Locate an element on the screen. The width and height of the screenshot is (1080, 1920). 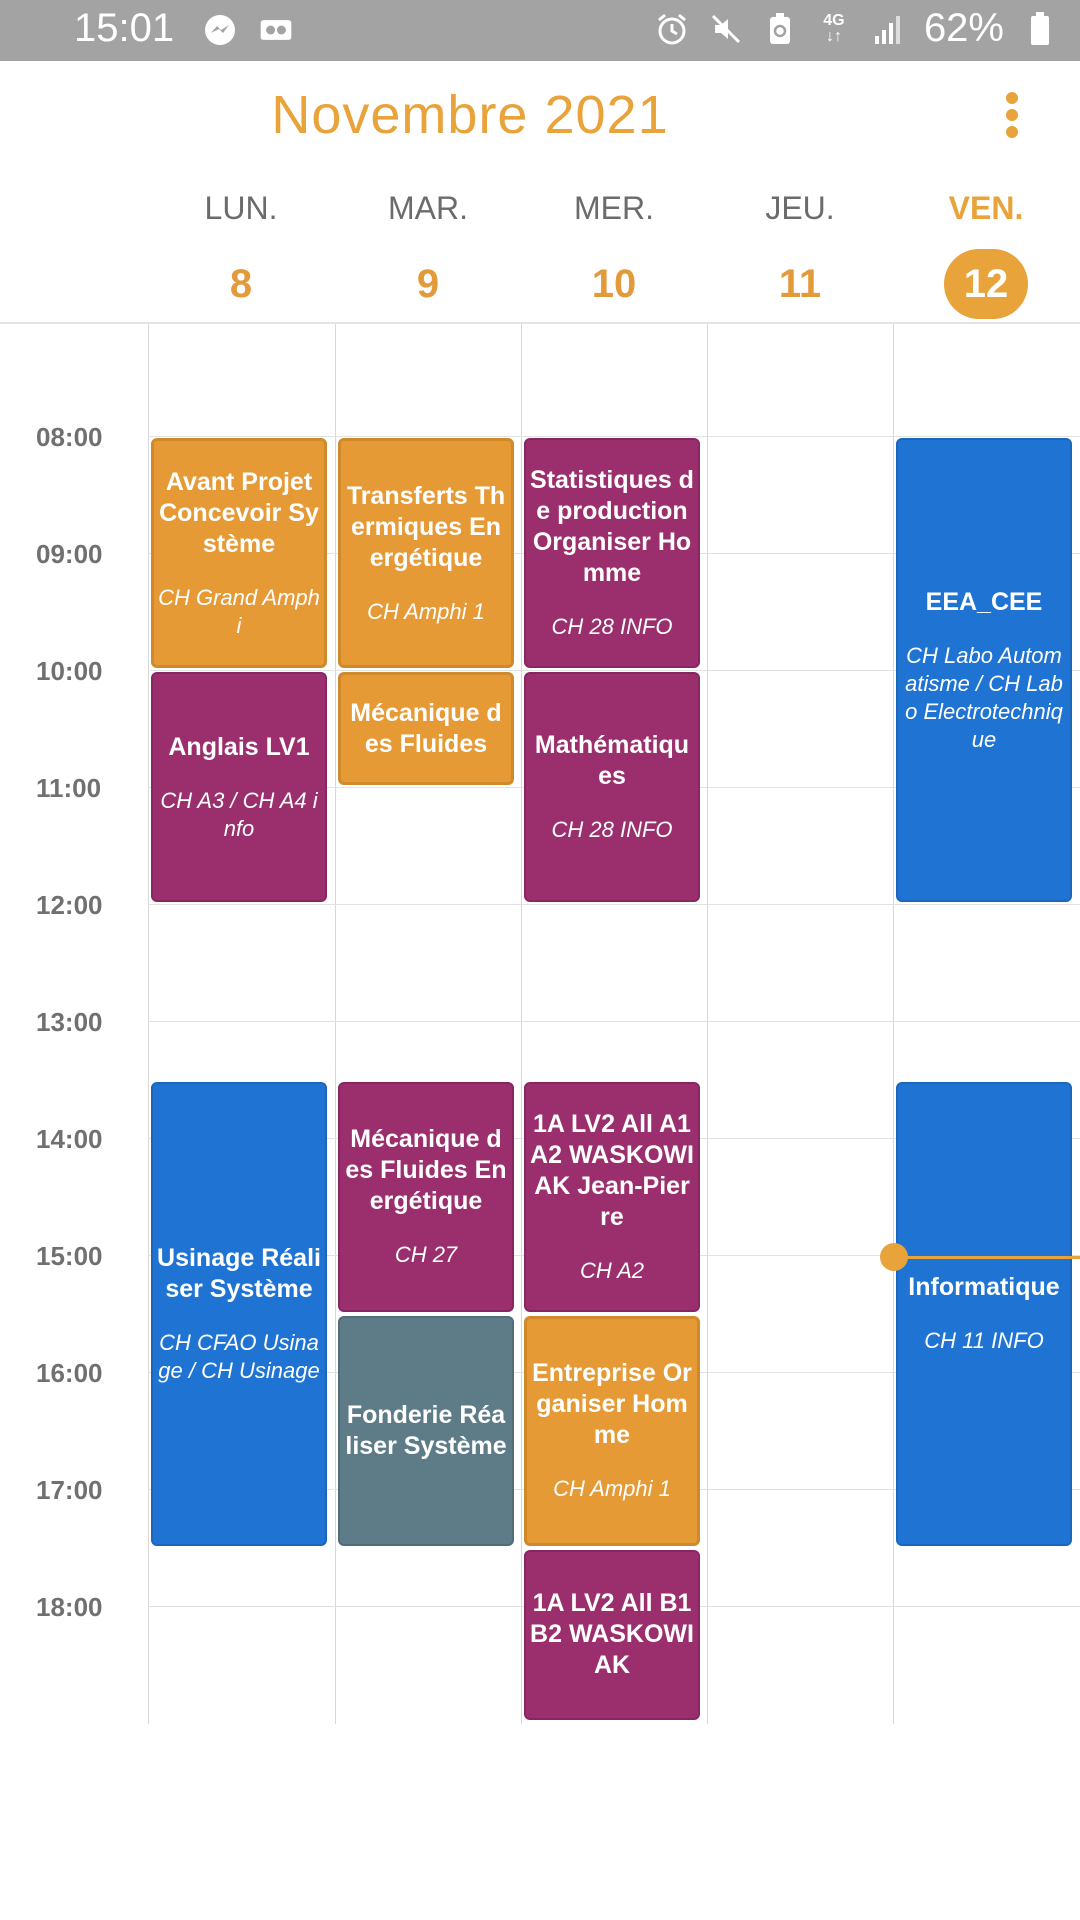
time-label: 17:00 is located at coordinates (69, 1490).